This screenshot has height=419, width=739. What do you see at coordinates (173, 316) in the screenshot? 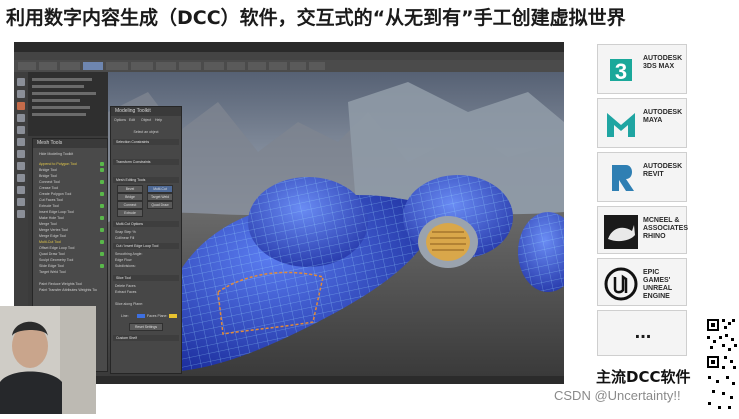
I see `faces-color-swatch` at bounding box center [173, 316].